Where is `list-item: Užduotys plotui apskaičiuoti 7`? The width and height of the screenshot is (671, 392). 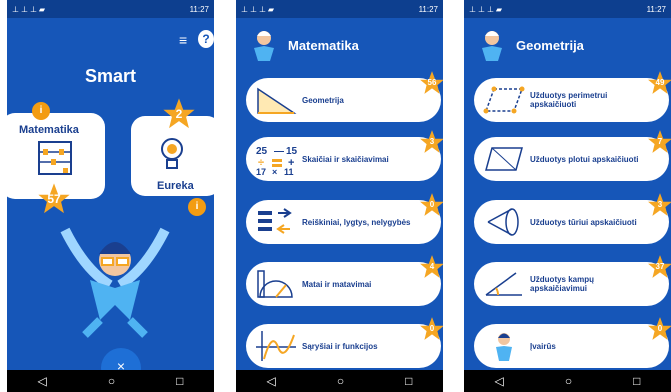
list-item: Užduotys plotui apskaičiuoti 7 is located at coordinates (572, 155).